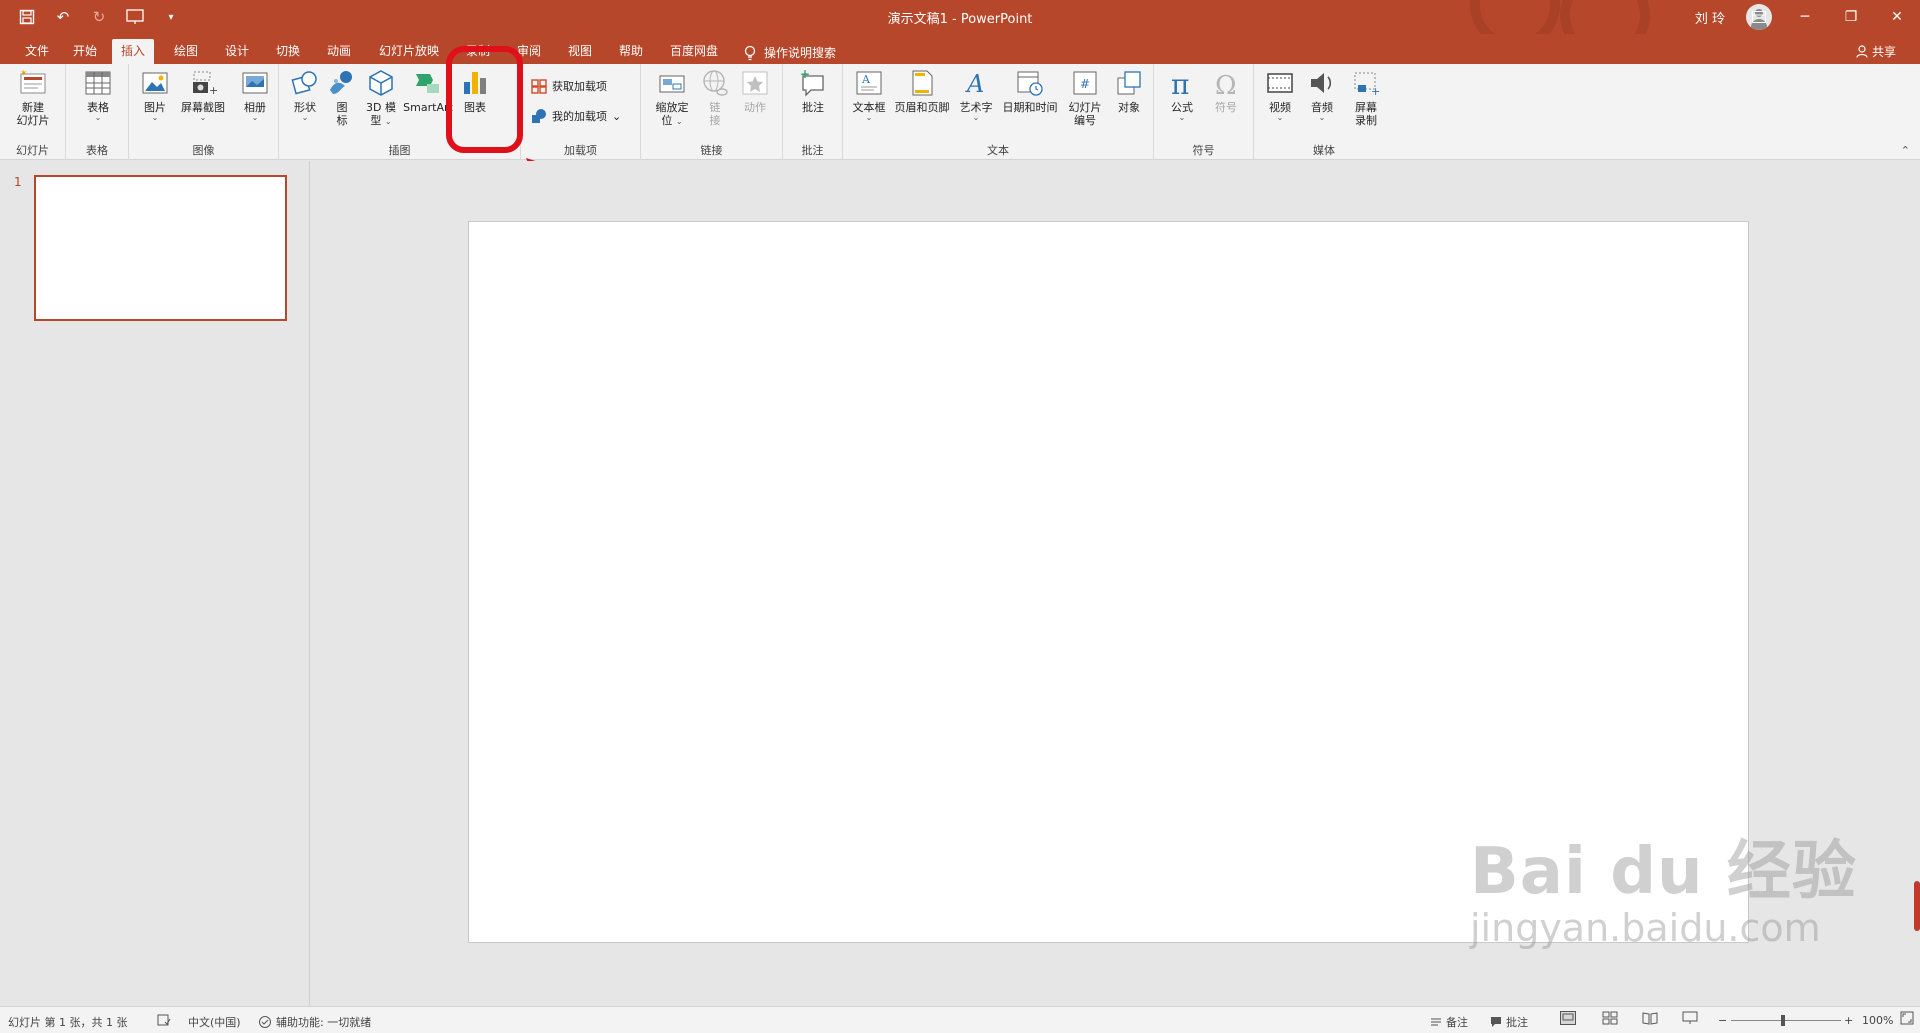 The height and width of the screenshot is (1033, 1920). Describe the element at coordinates (1876, 51) in the screenshot. I see `share-button: 共享` at that location.